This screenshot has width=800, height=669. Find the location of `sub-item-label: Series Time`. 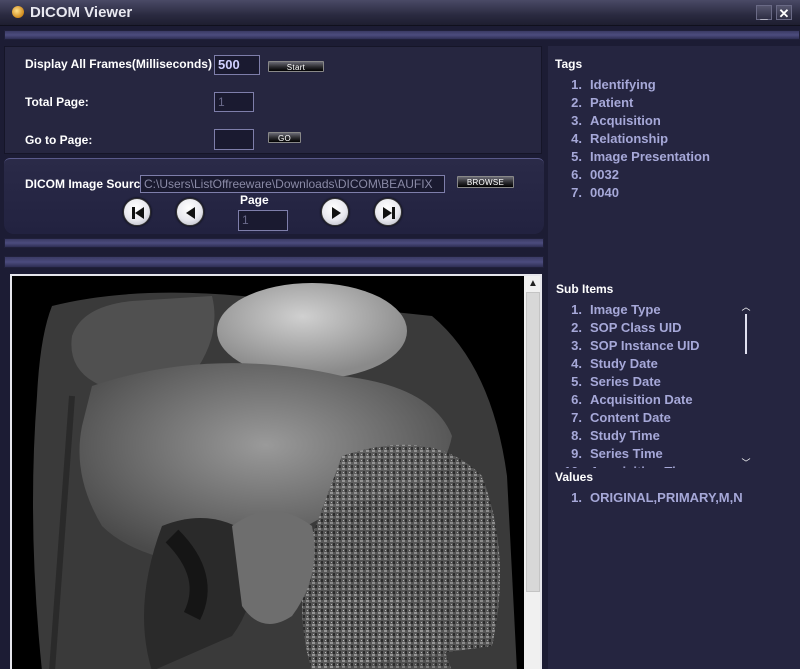

sub-item-label: Series Time is located at coordinates (626, 453).